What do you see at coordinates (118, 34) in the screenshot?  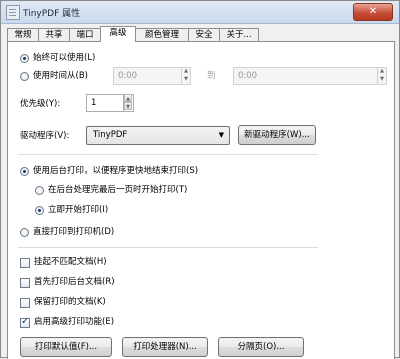 I see `tab-advanced: 高级` at bounding box center [118, 34].